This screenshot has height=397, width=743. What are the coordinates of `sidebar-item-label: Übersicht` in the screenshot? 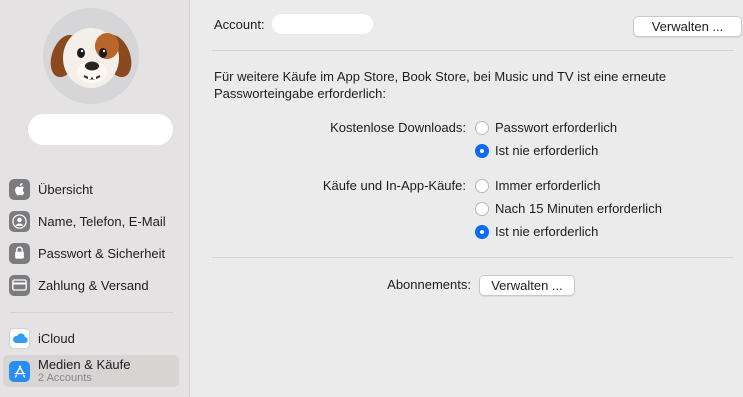 It's located at (65, 189).